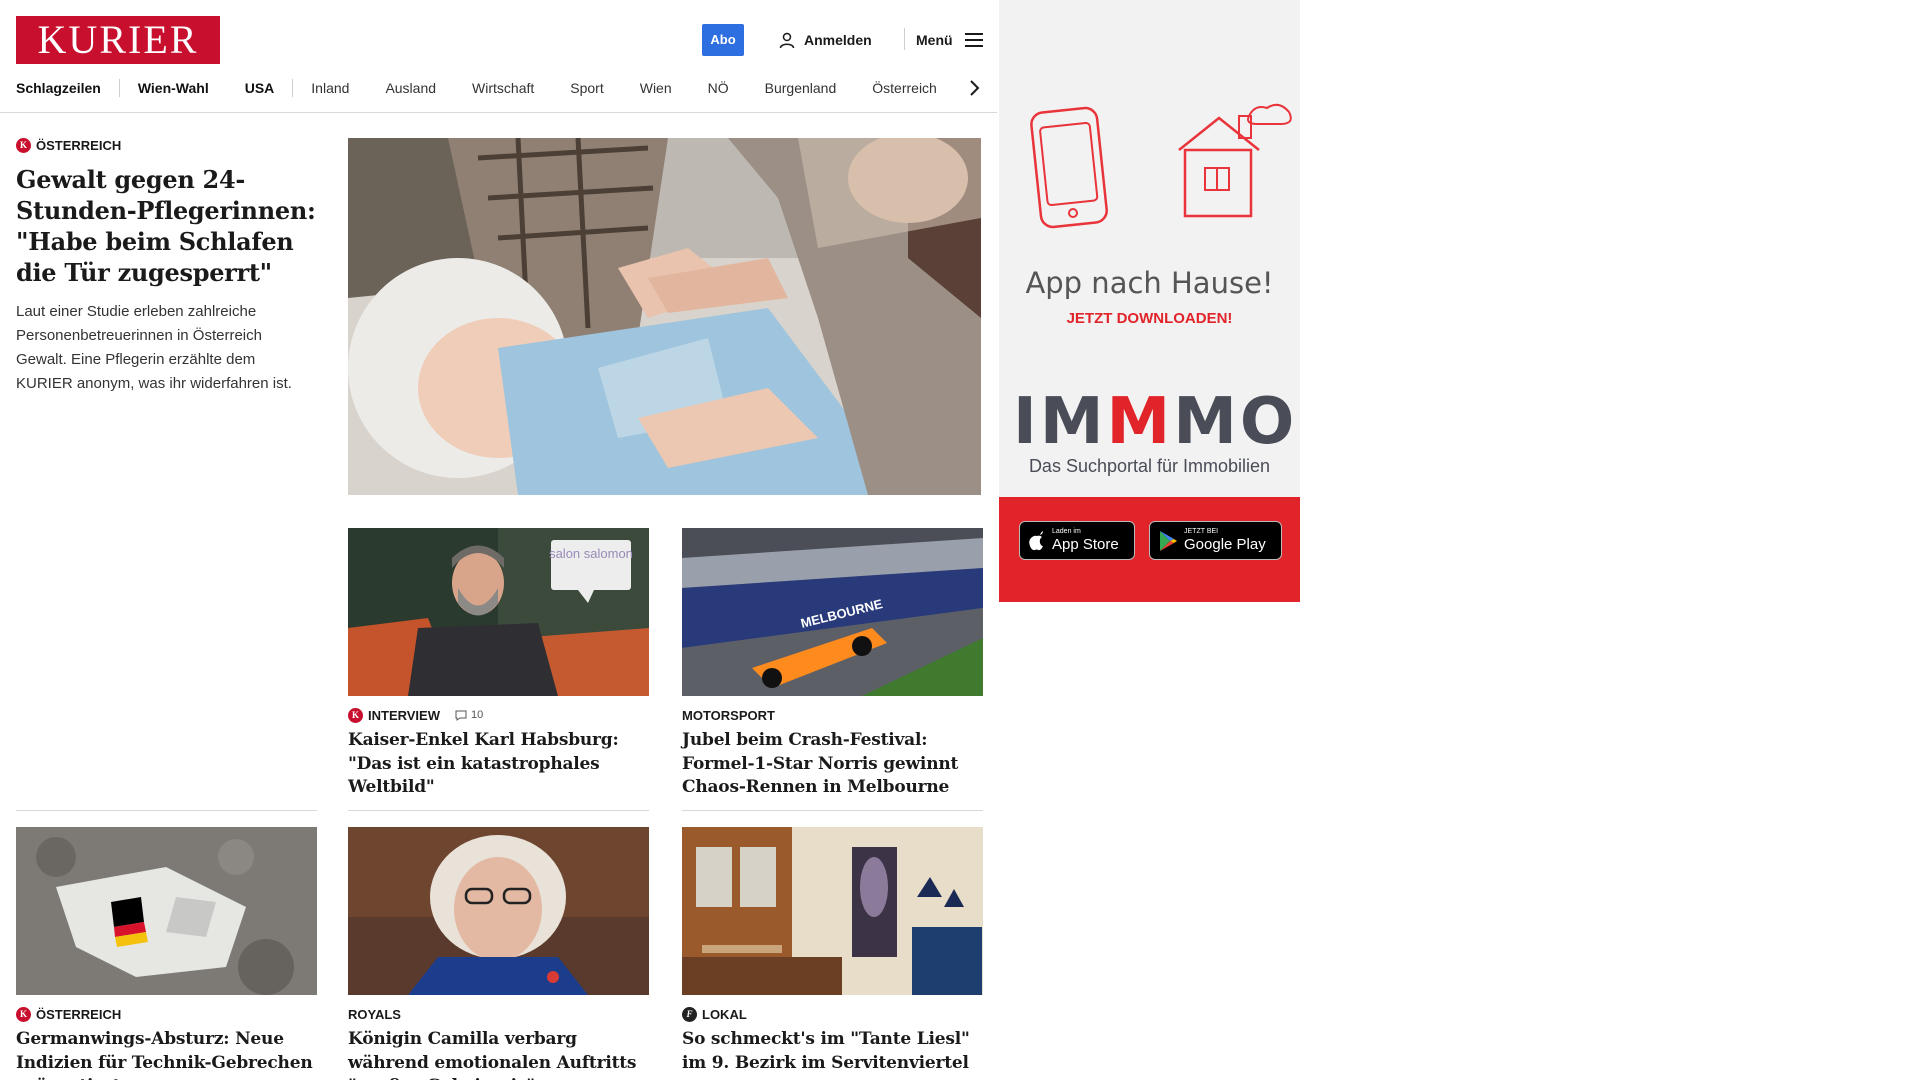 The height and width of the screenshot is (1080, 1920). What do you see at coordinates (838, 40) in the screenshot?
I see `login-label: Anmelden` at bounding box center [838, 40].